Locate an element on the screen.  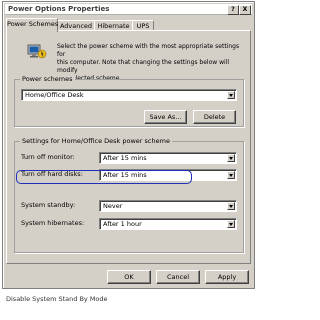
system-standby-value: Never is located at coordinates (113, 206).